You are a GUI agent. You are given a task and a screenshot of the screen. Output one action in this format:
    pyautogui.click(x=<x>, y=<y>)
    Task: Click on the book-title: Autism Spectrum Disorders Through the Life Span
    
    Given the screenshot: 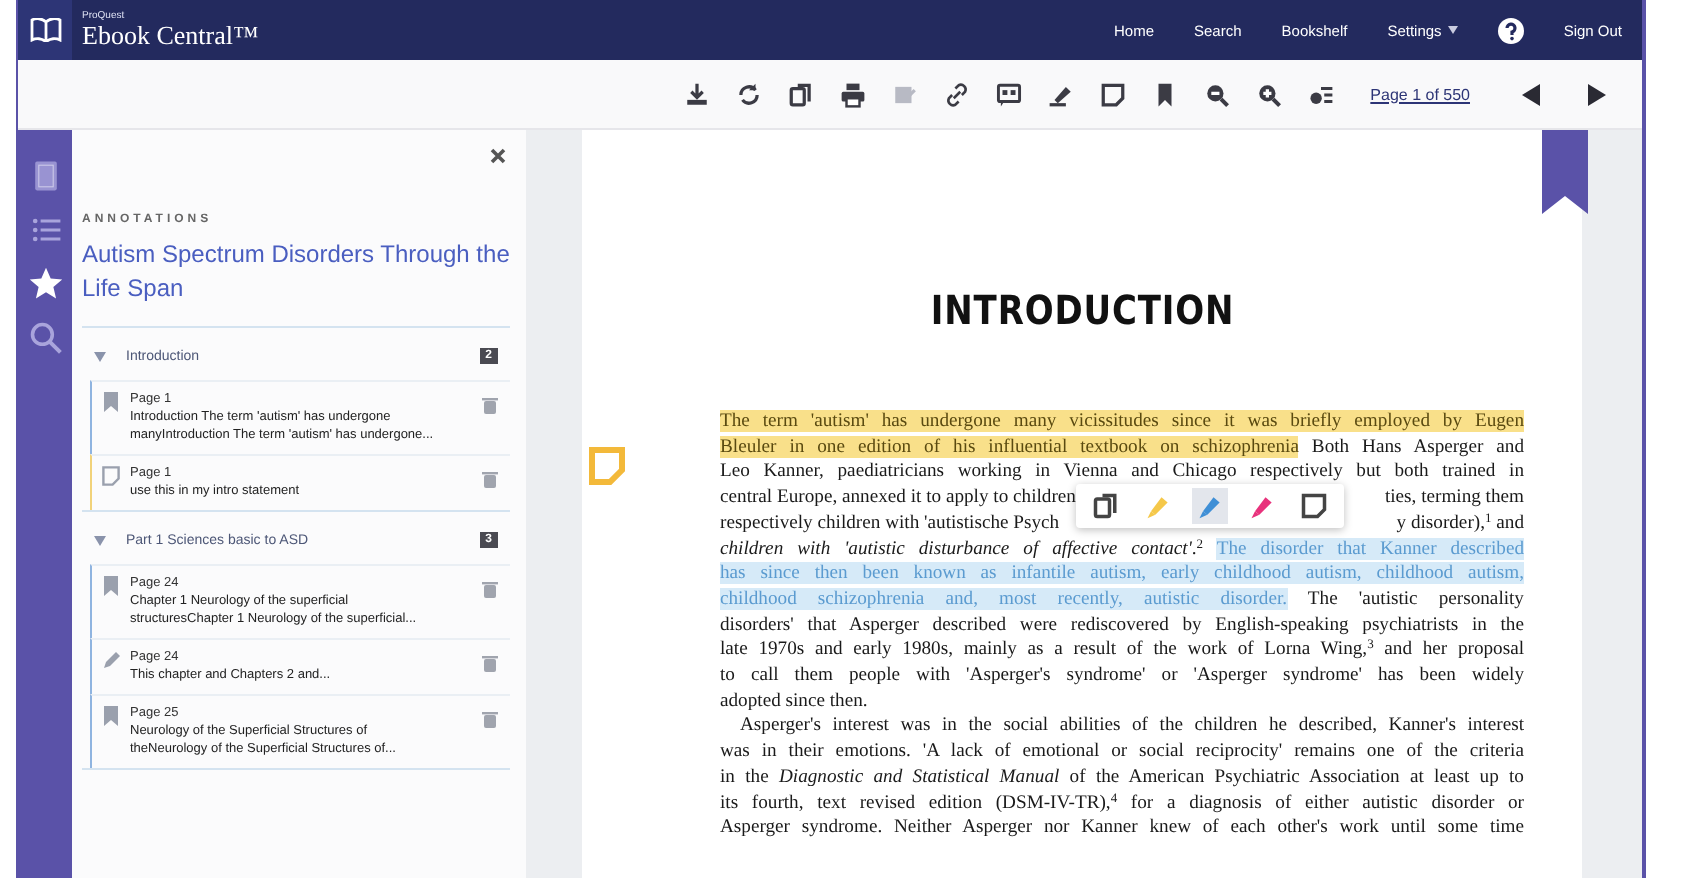 What is the action you would take?
    pyautogui.click(x=296, y=272)
    